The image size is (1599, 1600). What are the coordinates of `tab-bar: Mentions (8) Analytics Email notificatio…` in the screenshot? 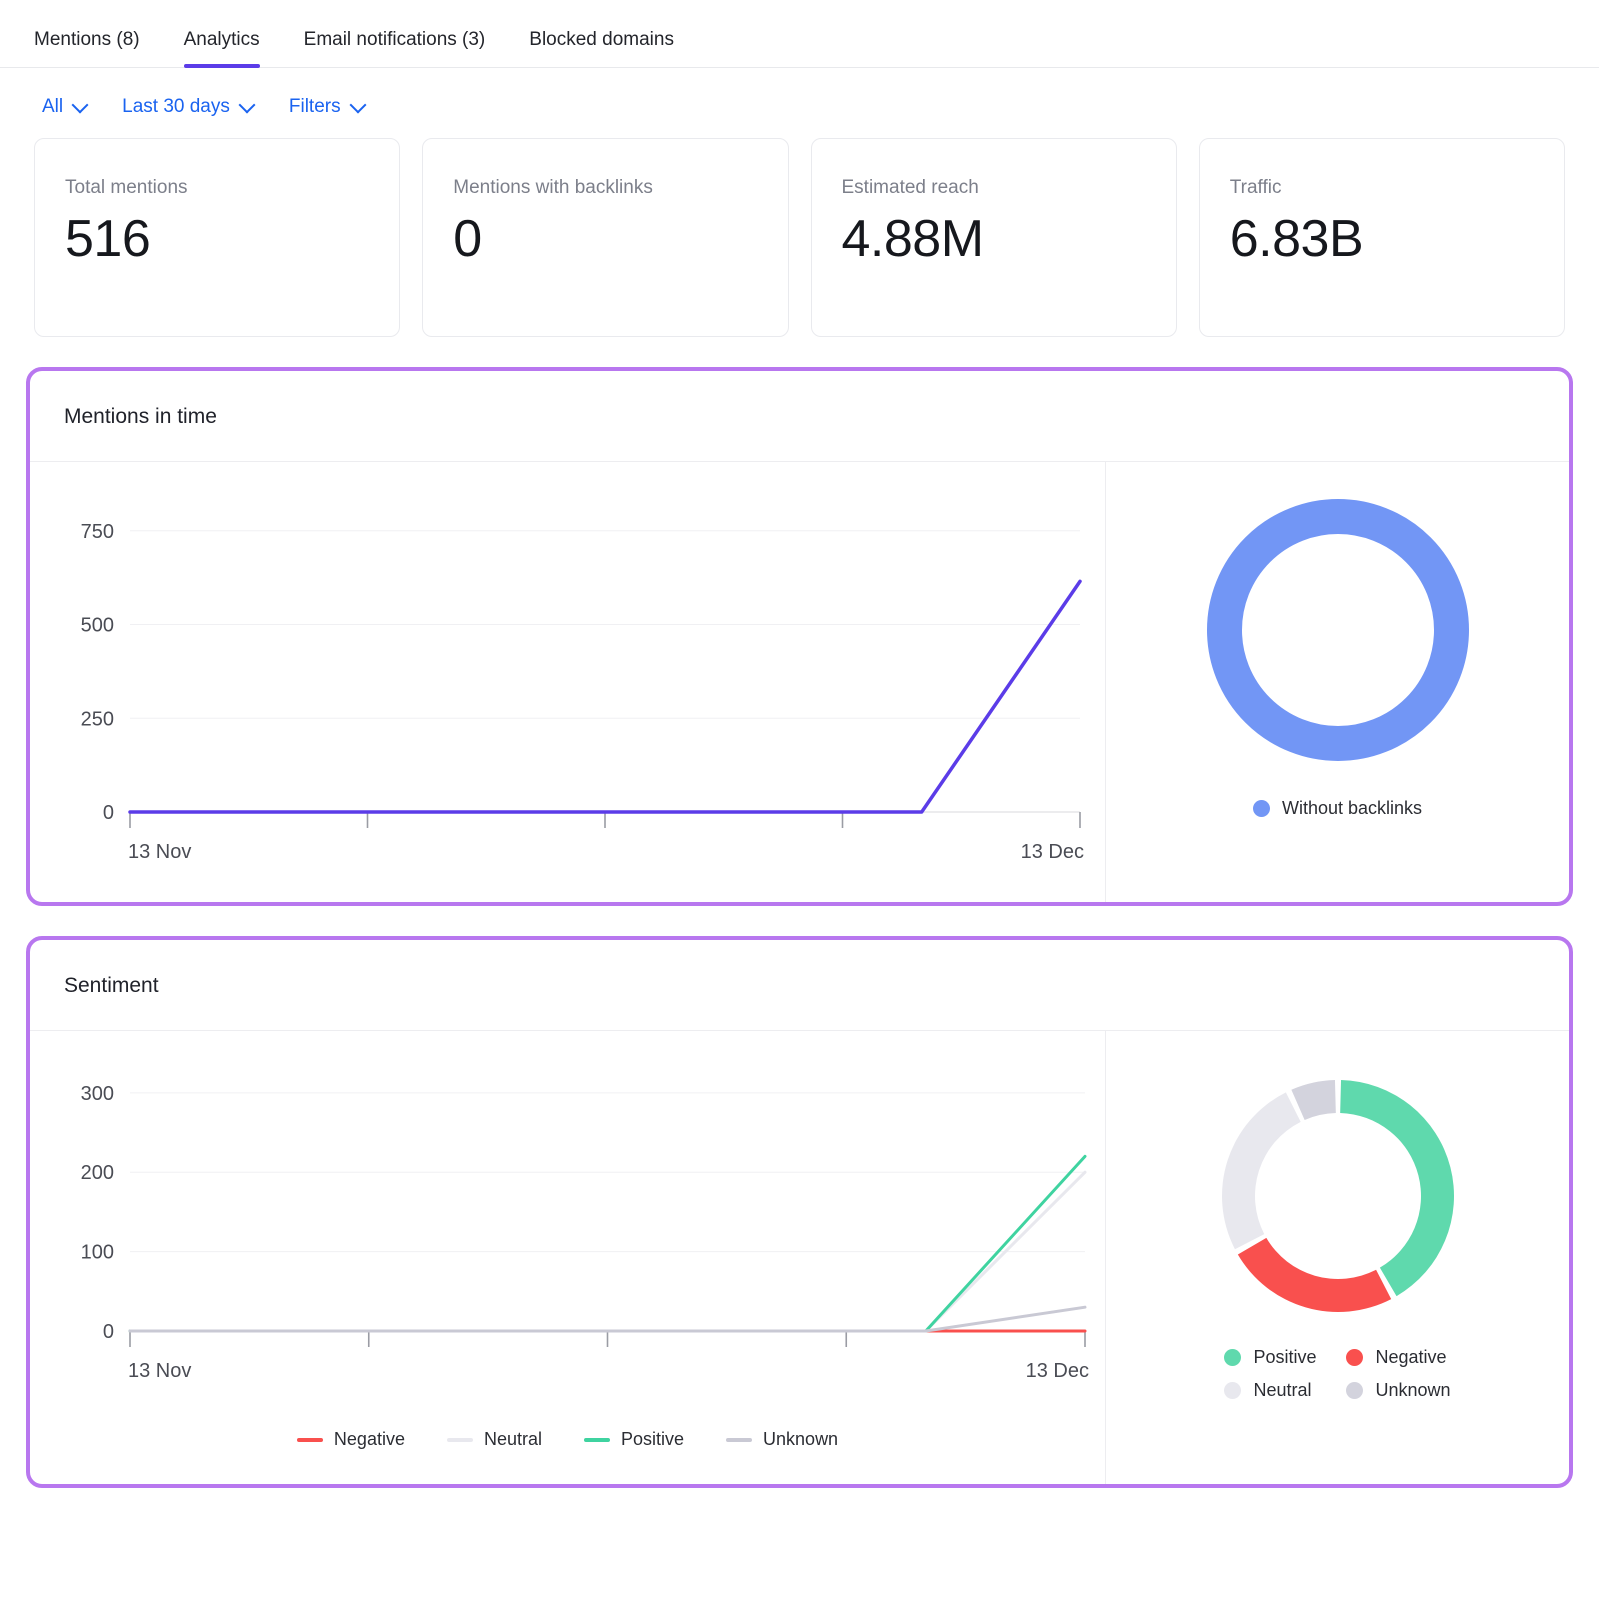 It's located at (799, 34).